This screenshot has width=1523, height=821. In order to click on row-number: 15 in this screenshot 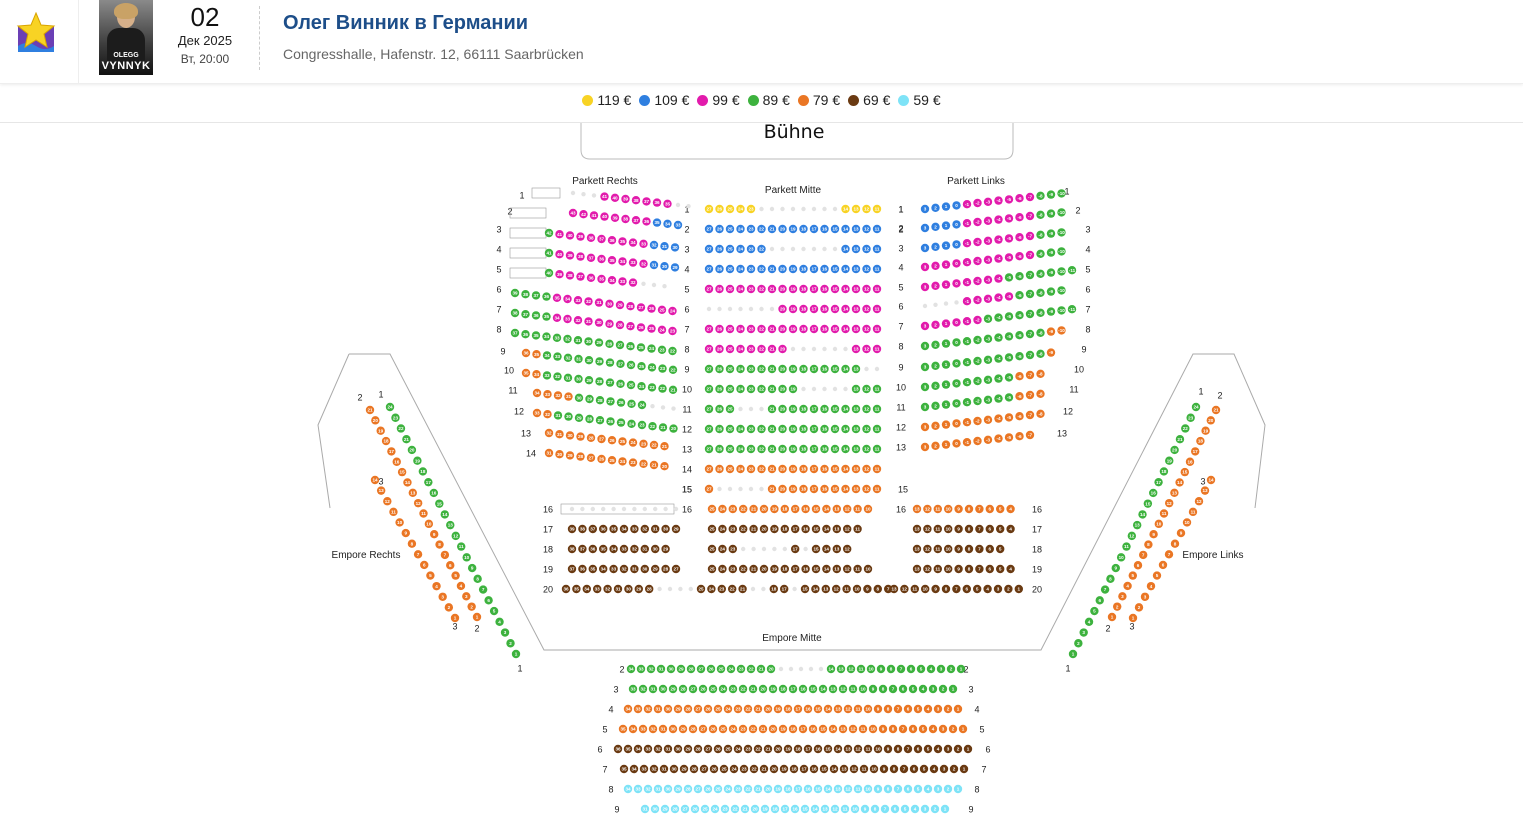, I will do `click(903, 490)`.